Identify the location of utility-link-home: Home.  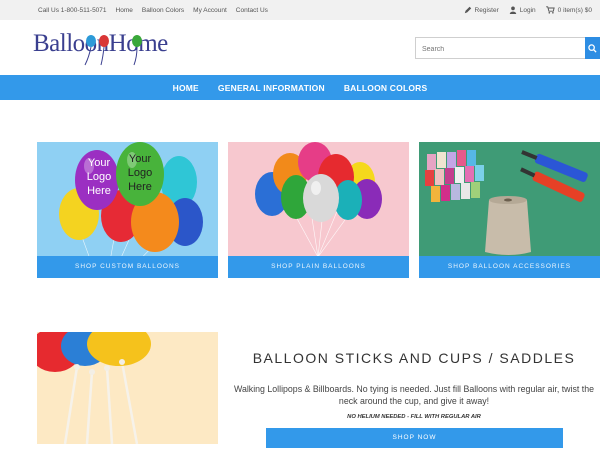
(124, 10).